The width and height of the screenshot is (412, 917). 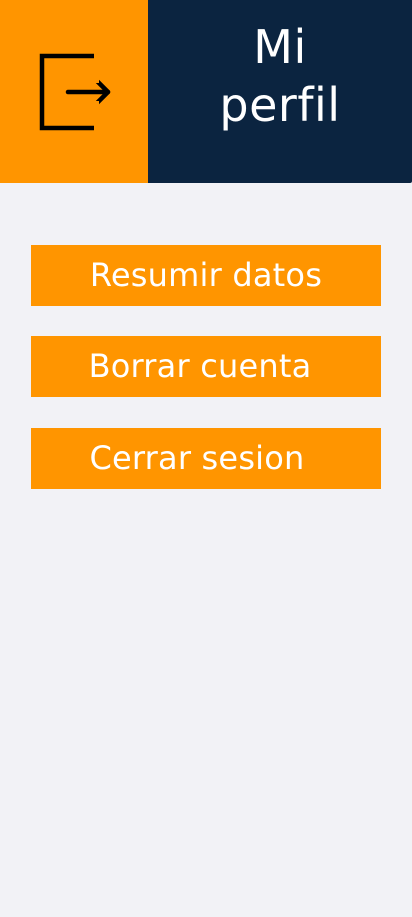 I want to click on title-panel: Mi perfil, so click(x=280, y=91).